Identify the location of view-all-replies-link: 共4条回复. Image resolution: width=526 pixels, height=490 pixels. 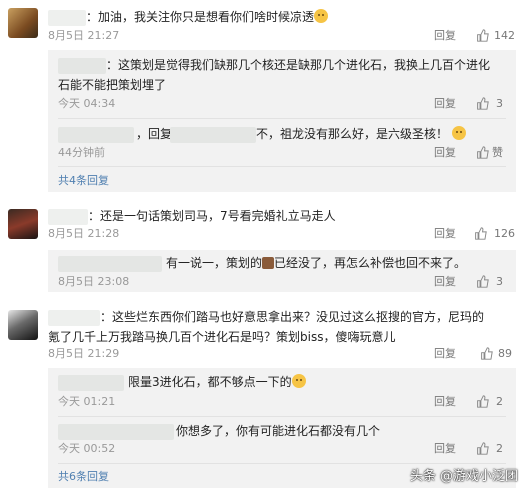
(83, 181).